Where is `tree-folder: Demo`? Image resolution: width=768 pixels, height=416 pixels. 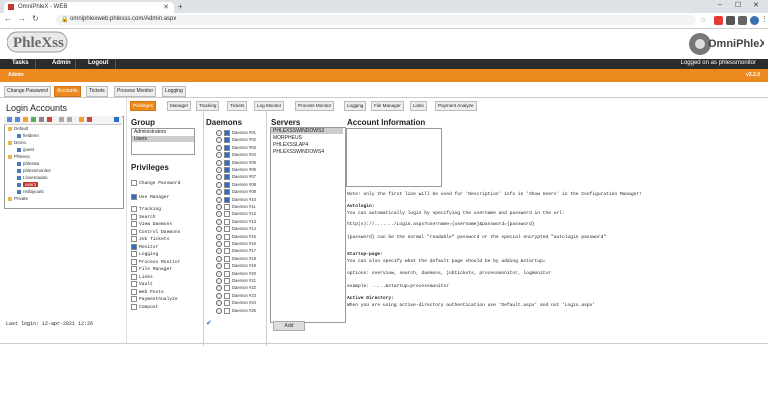 tree-folder: Demo is located at coordinates (17, 142).